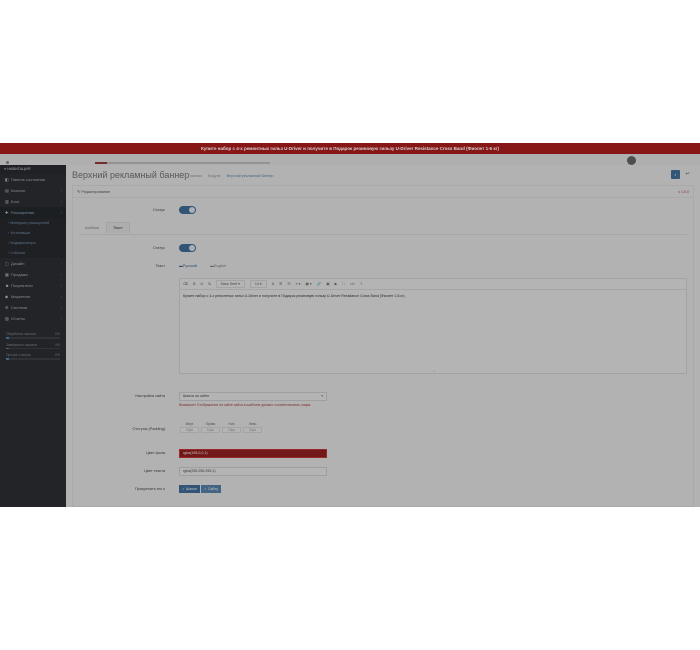 The height and width of the screenshot is (650, 700). I want to click on attach-site-button: ✓ Сайту, so click(211, 489).